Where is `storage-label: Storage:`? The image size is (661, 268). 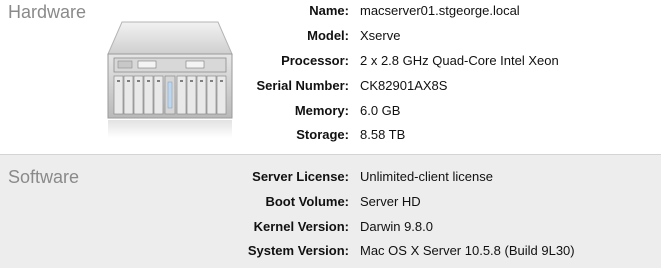
storage-label: Storage: is located at coordinates (322, 134).